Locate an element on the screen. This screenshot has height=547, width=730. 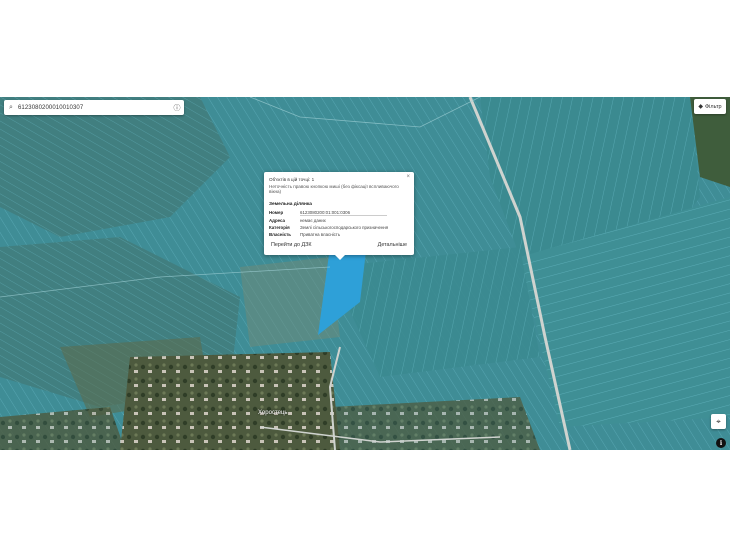
close-icon: × is located at coordinates (408, 177).